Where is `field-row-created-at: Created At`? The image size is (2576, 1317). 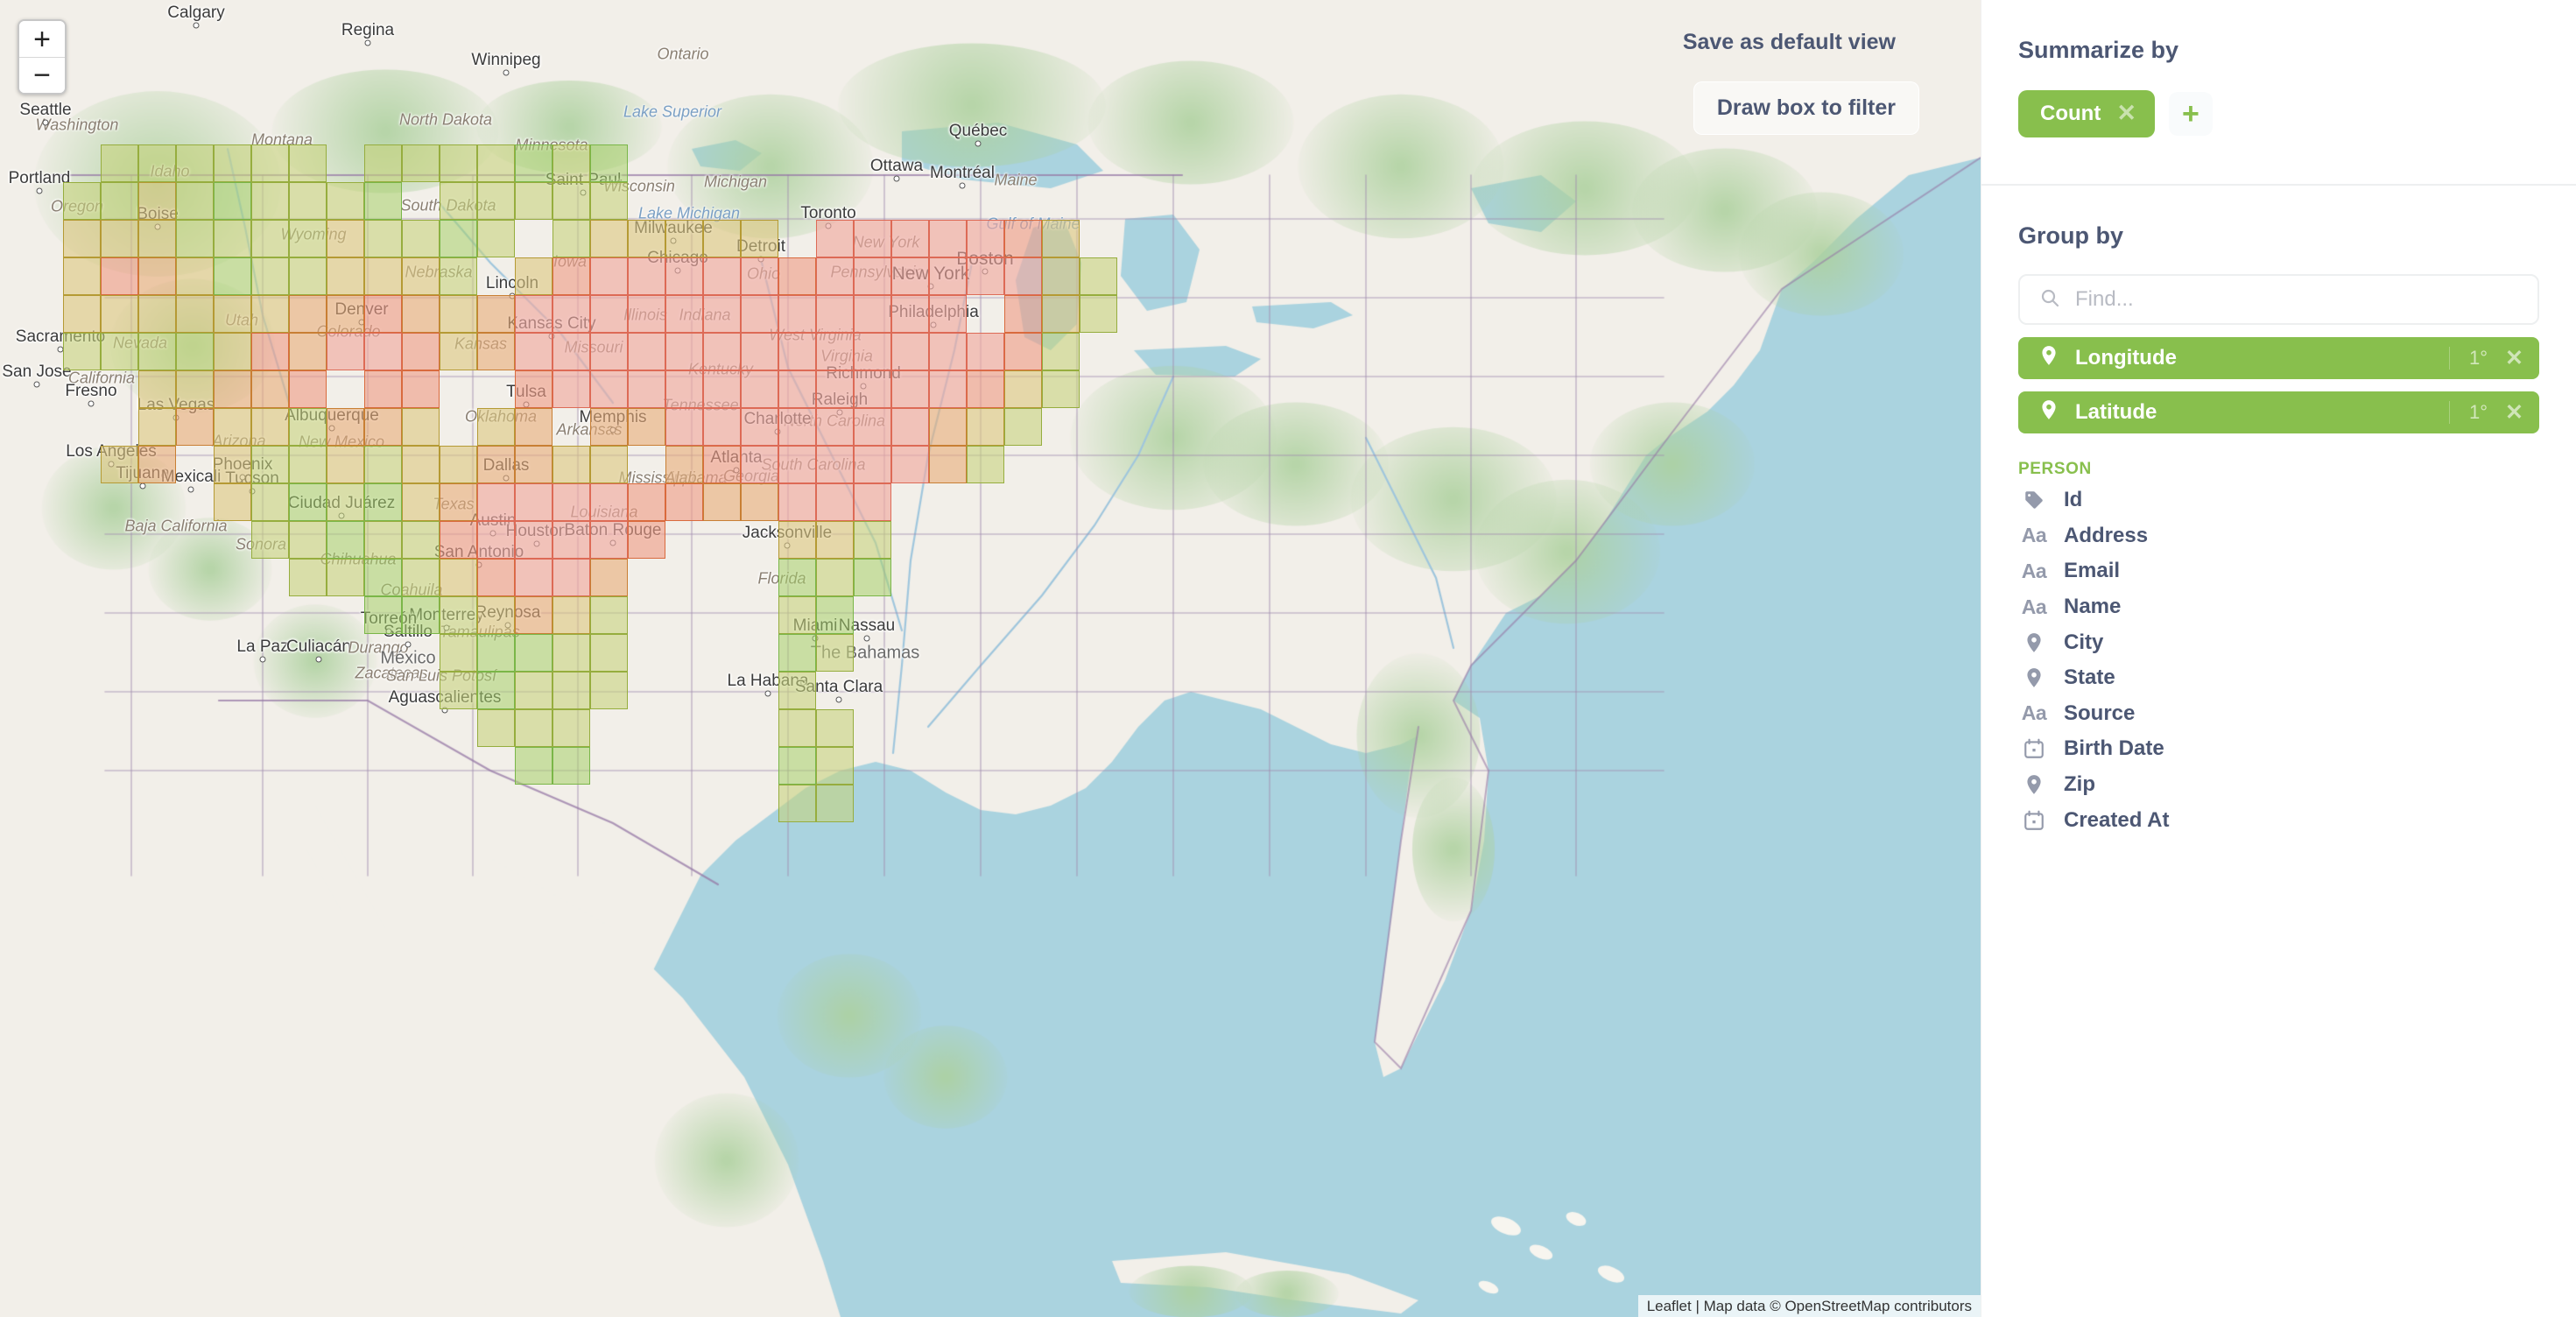
field-row-created-at: Created At is located at coordinates (2278, 820).